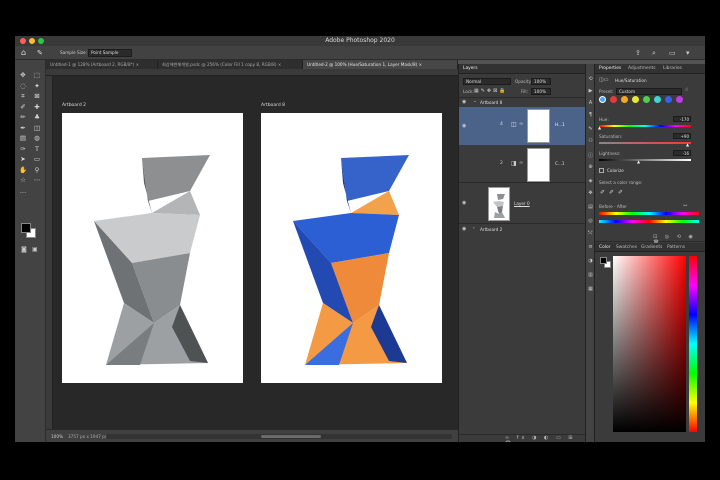  What do you see at coordinates (613, 99) in the screenshot?
I see `red-preset-swatch` at bounding box center [613, 99].